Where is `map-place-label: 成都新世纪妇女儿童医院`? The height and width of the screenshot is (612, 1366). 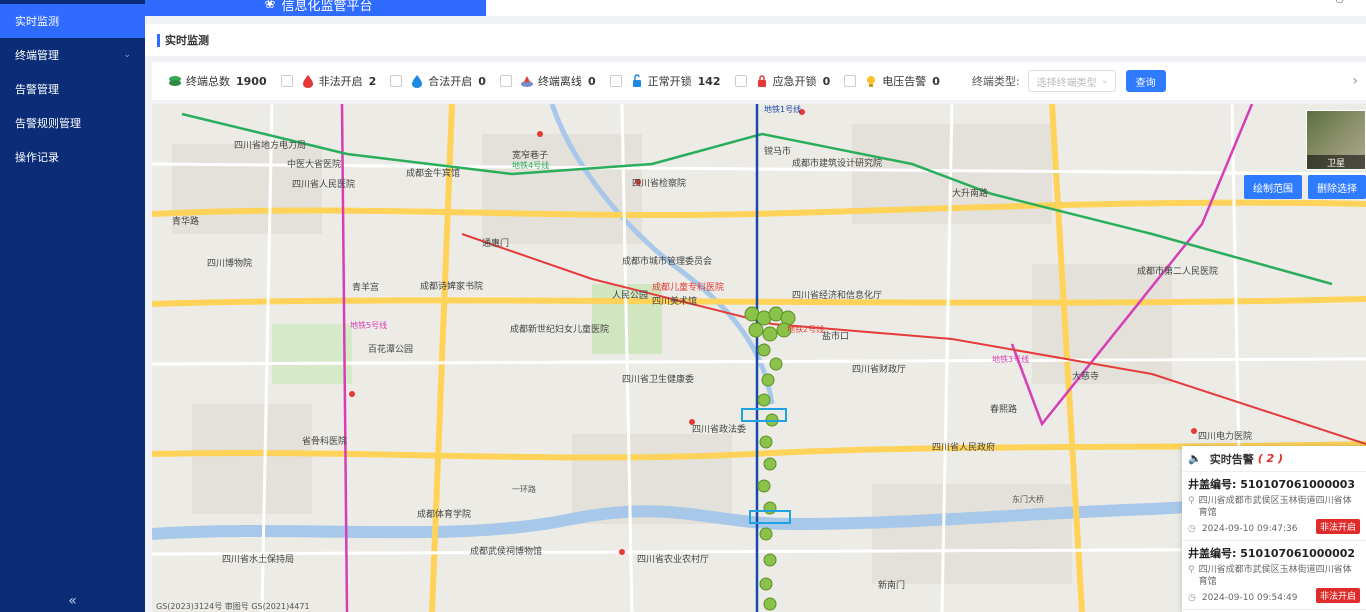
map-place-label: 成都新世纪妇女儿童医院 is located at coordinates (560, 330).